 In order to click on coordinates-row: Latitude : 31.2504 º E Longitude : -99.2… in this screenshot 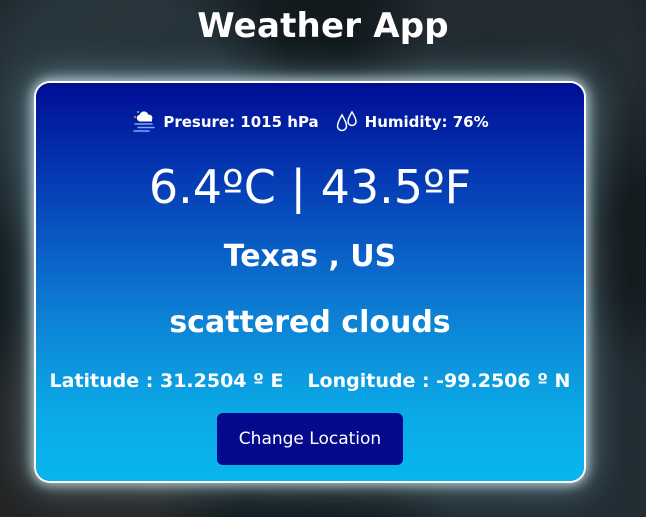, I will do `click(310, 381)`.